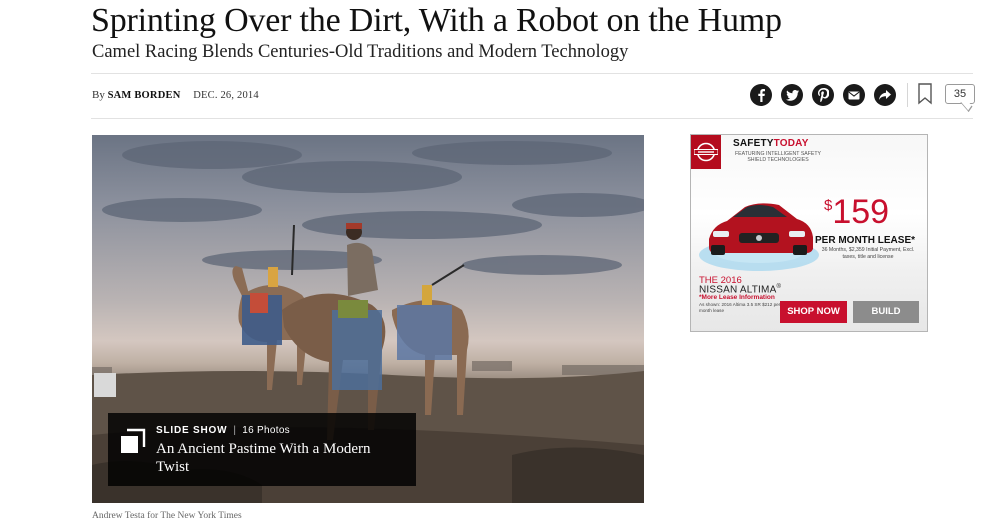 The width and height of the screenshot is (1000, 526). I want to click on nissan-logo, so click(706, 152).